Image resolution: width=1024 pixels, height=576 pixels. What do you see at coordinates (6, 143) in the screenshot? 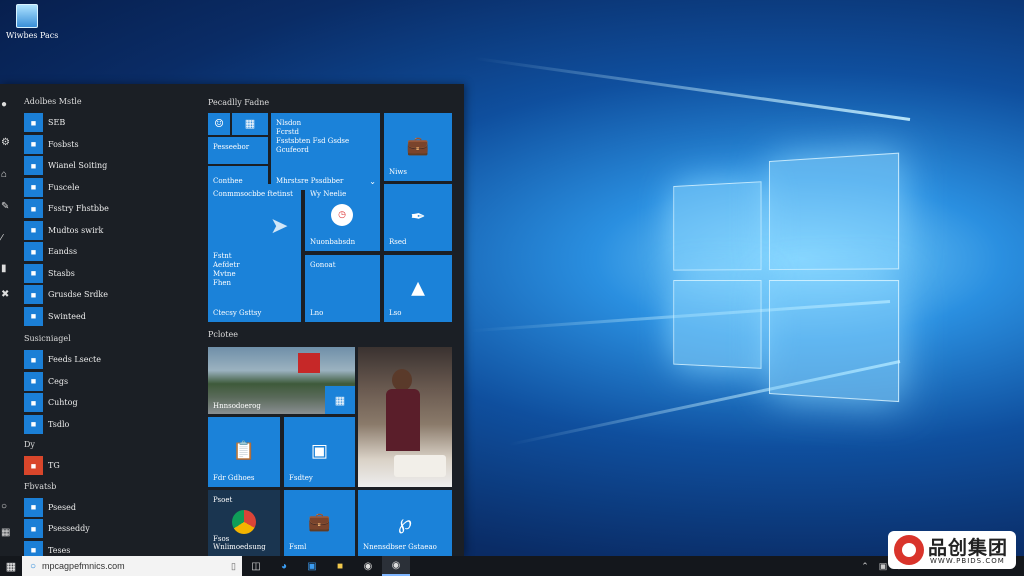
I see `settings-icon: ⚙` at bounding box center [6, 143].